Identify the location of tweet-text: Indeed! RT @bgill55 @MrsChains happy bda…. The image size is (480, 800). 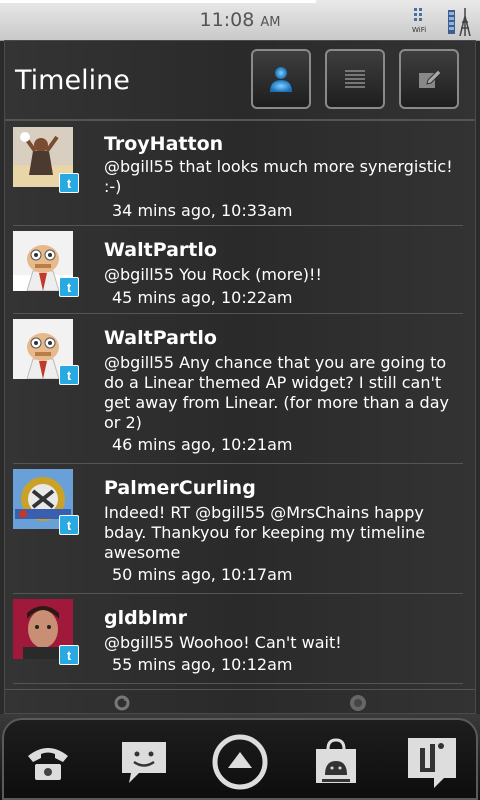
(265, 532).